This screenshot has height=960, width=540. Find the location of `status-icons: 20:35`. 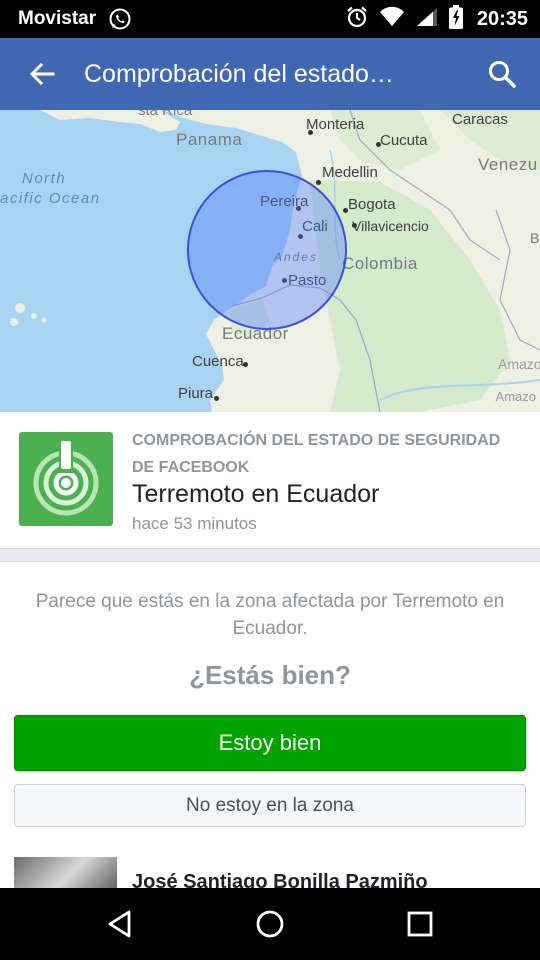

status-icons: 20:35 is located at coordinates (436, 19).